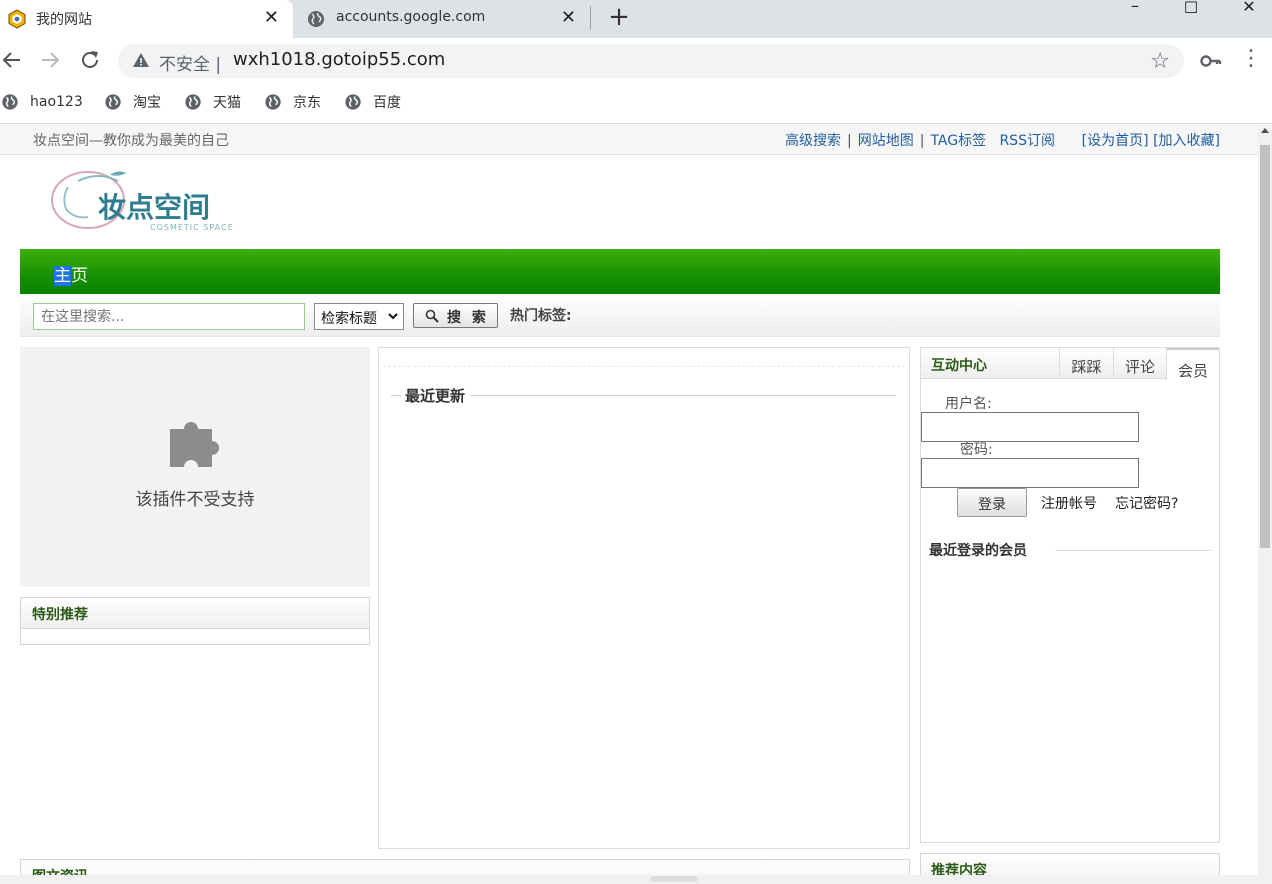 This screenshot has height=884, width=1272. I want to click on plugin-message: 该插件不受支持, so click(195, 500).